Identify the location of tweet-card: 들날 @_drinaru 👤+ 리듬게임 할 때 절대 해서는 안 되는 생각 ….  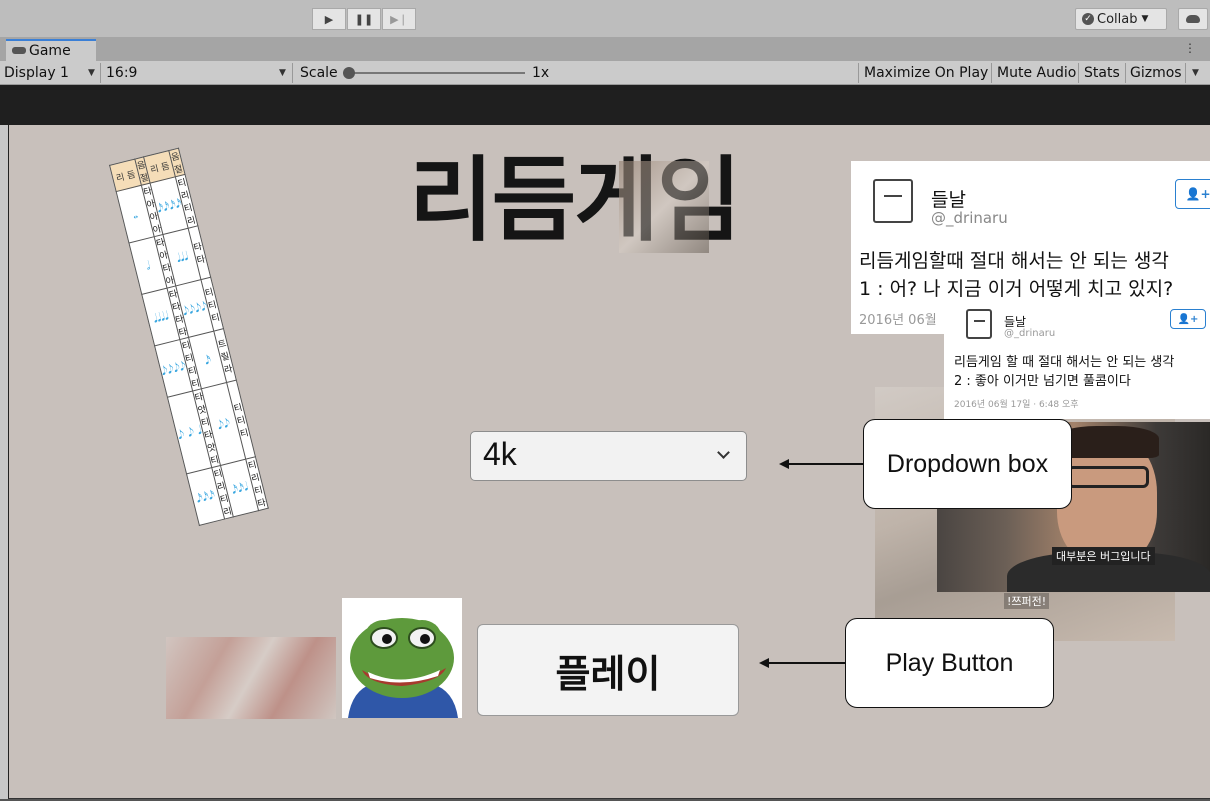
(1077, 358).